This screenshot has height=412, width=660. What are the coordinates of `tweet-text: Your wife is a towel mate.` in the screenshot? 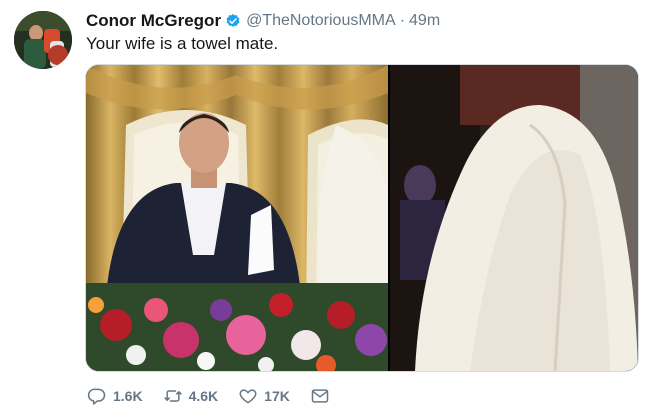 It's located at (182, 43).